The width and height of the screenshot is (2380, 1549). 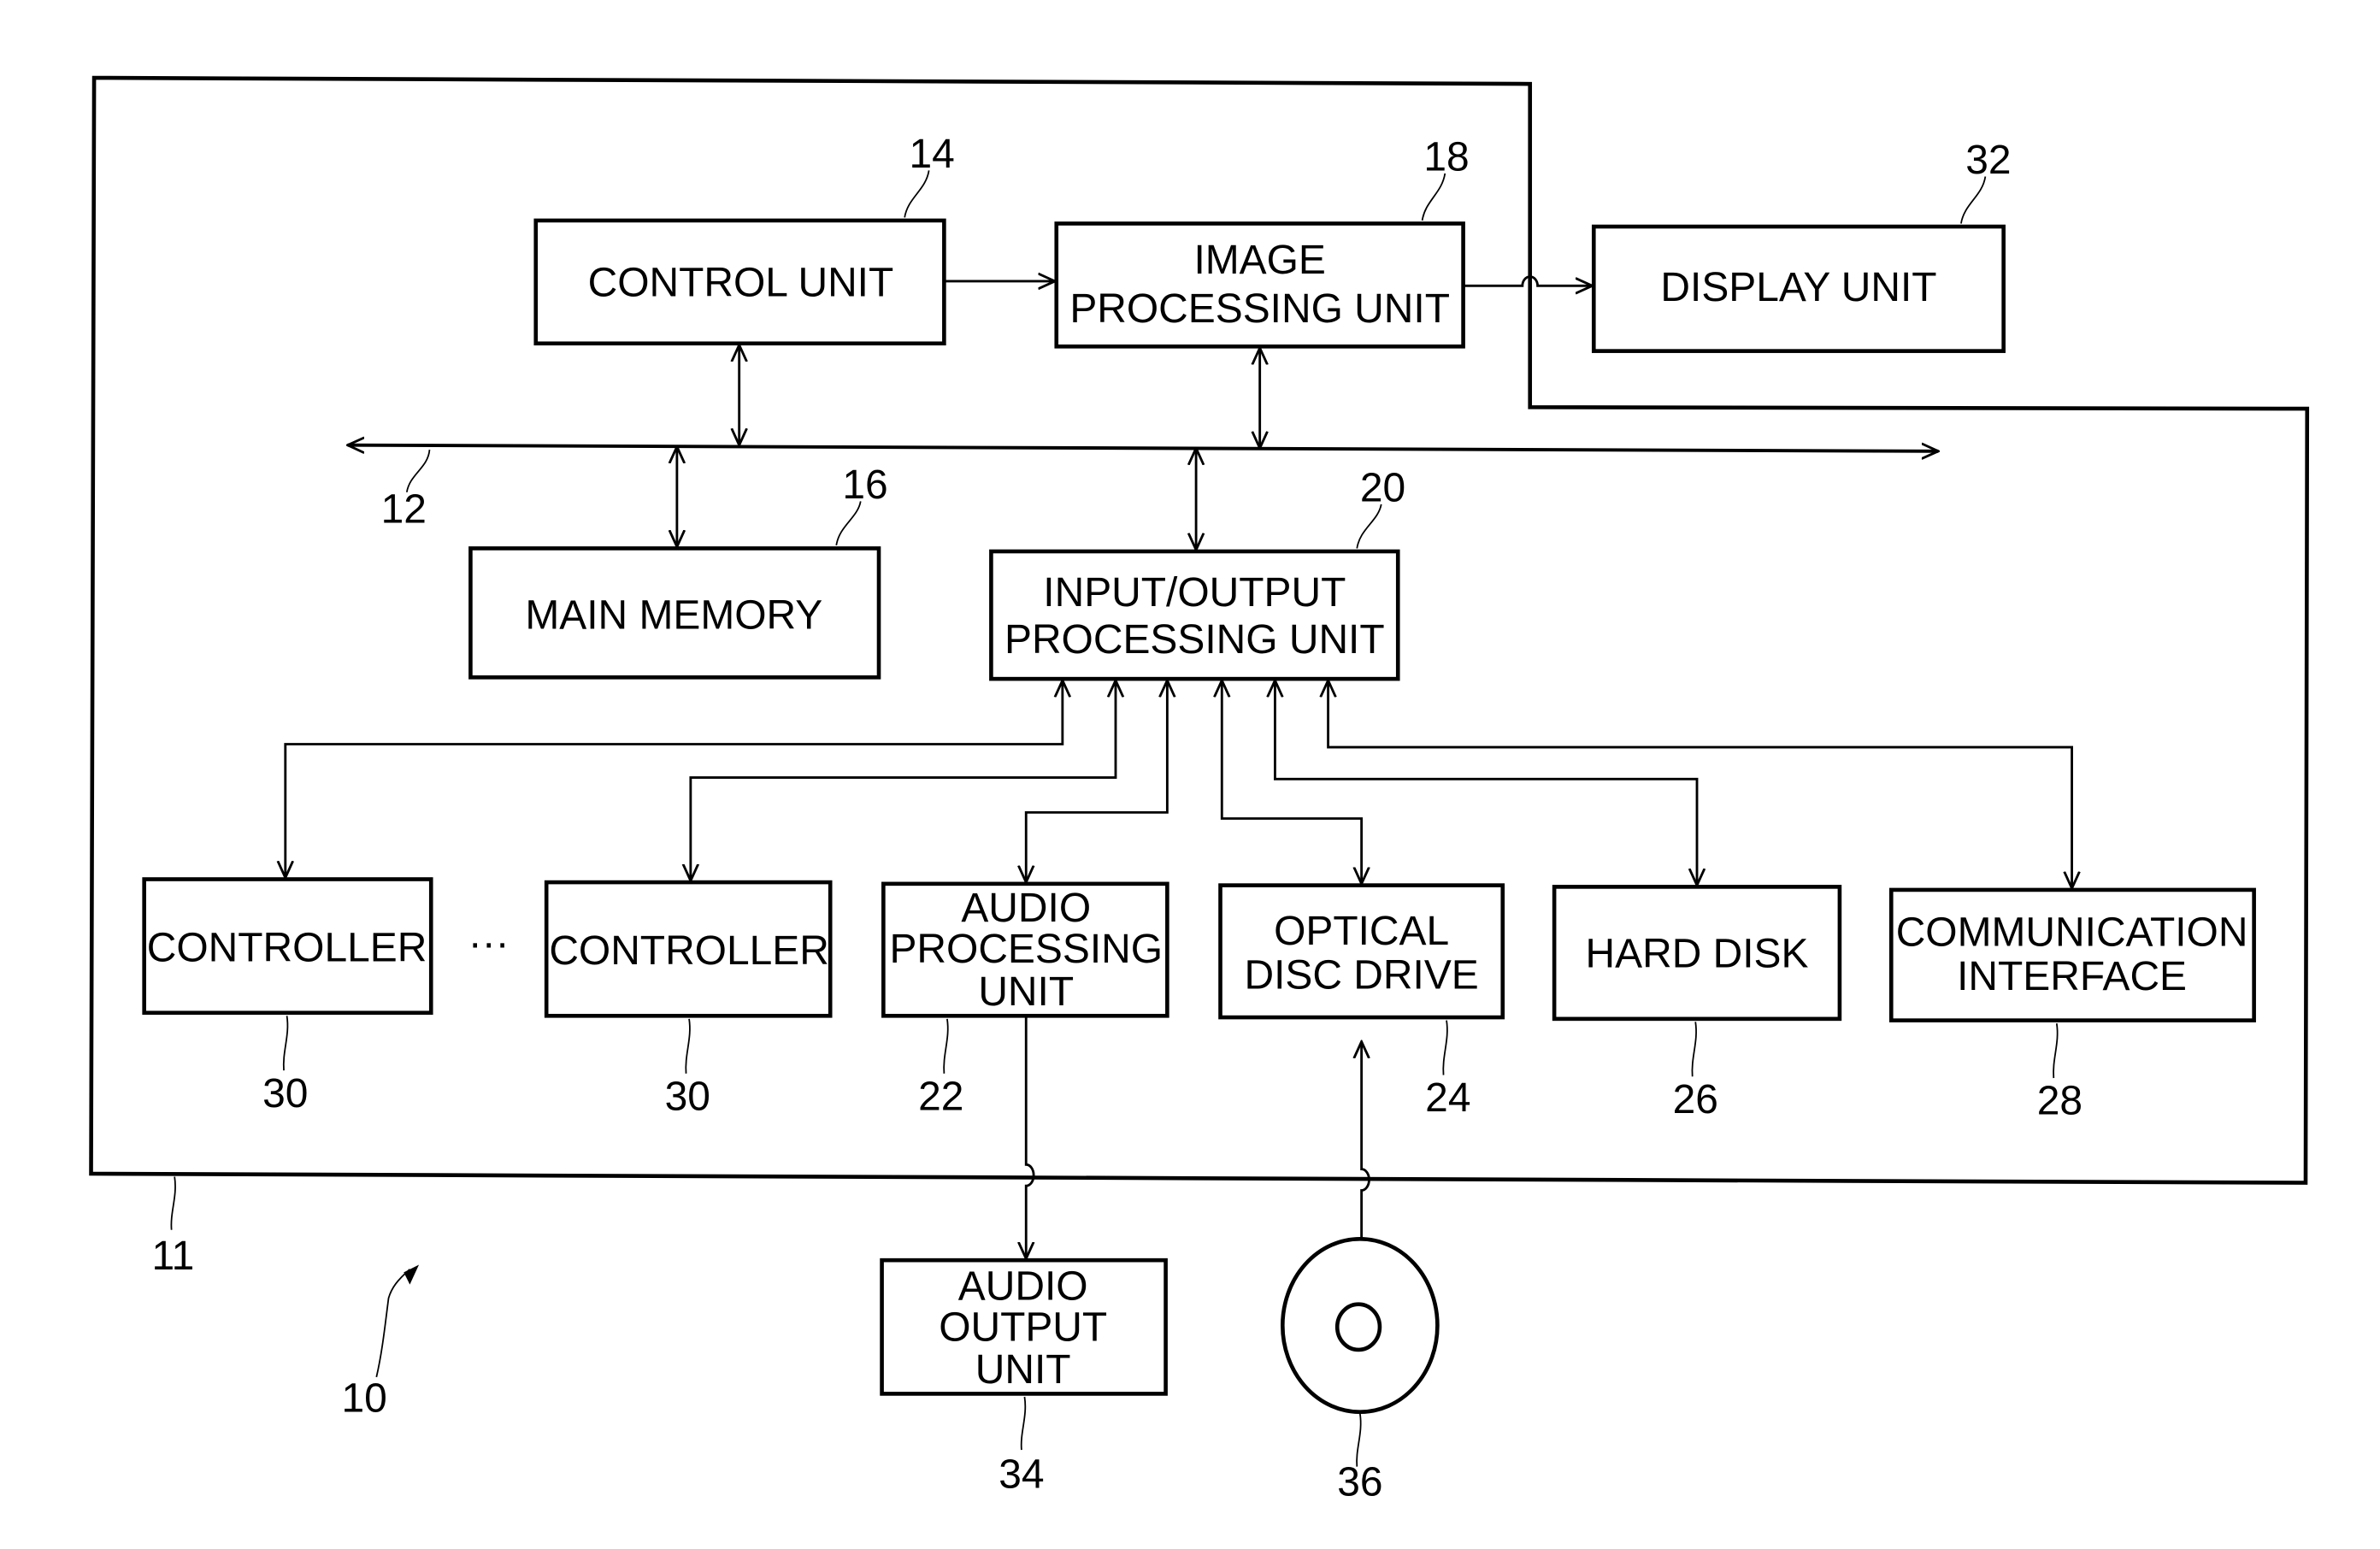 I want to click on ref-control-unit: 14, so click(x=933, y=154).